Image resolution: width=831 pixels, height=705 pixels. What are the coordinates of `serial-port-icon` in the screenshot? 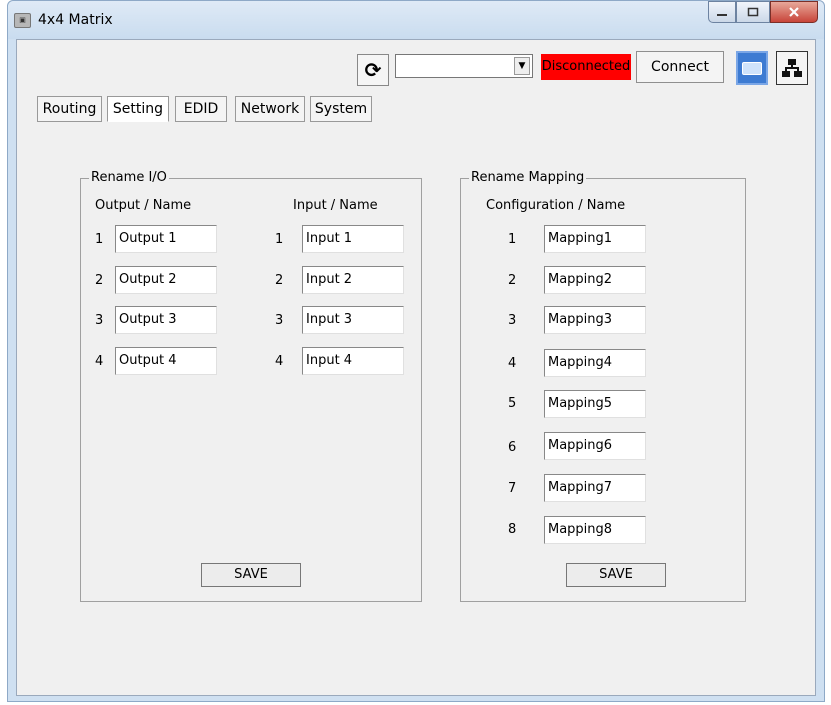 It's located at (752, 68).